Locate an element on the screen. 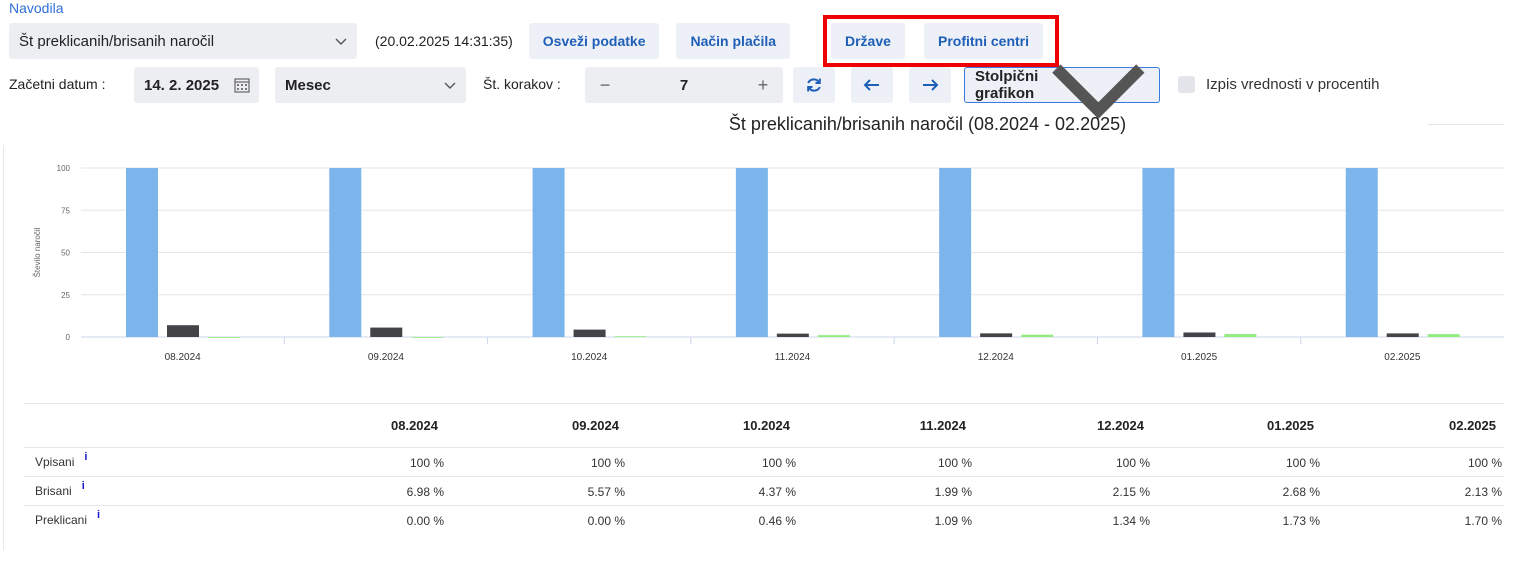 The image size is (1519, 575). x-tick-label: 01.2025 is located at coordinates (1199, 357).